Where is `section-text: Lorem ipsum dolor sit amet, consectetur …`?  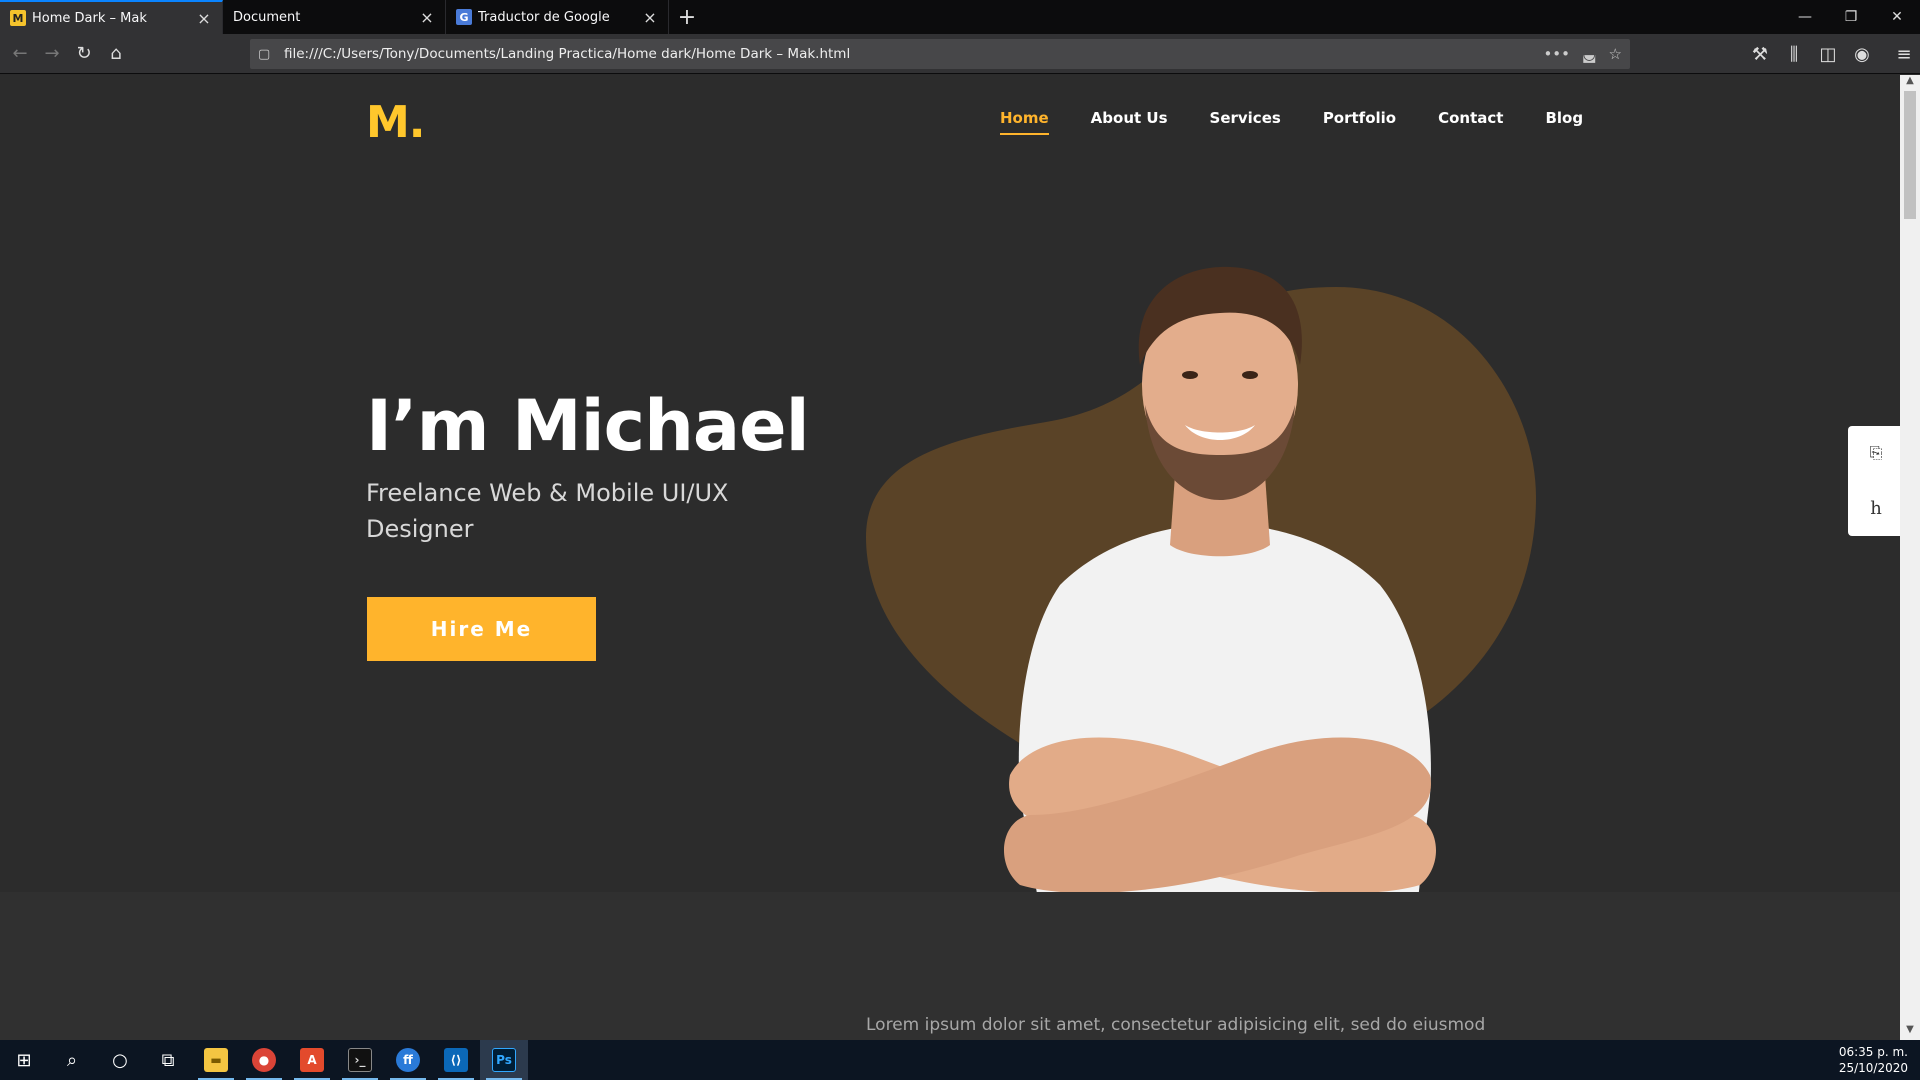
section-text: Lorem ipsum dolor sit amet, consectetur … is located at coordinates (1176, 1025).